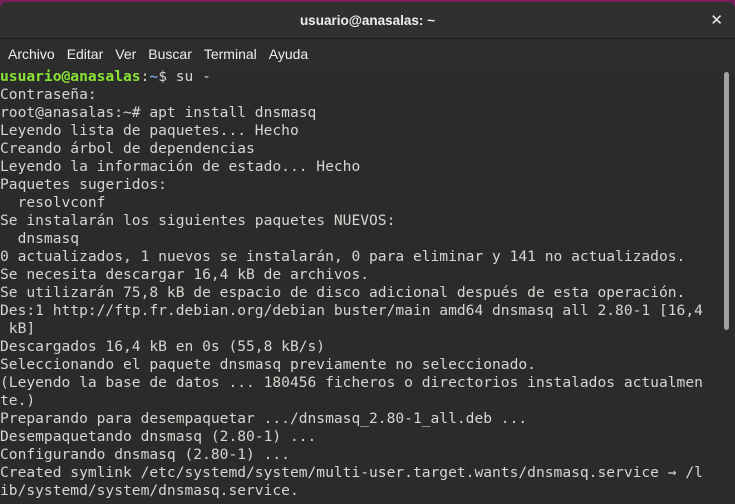 The image size is (735, 504). Describe the element at coordinates (149, 490) in the screenshot. I see `output-line: ib/systemd/system/dnsmasq.service.` at that location.